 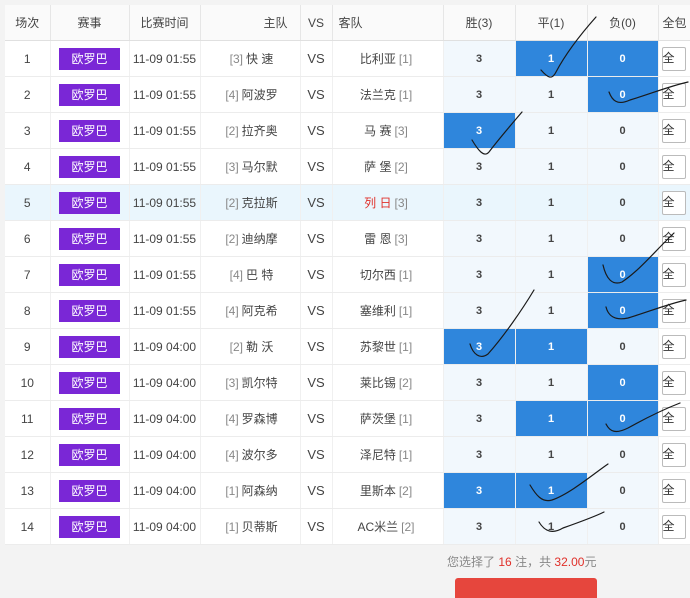 I want to click on home-team-cell: [2] 拉齐奥, so click(x=250, y=130).